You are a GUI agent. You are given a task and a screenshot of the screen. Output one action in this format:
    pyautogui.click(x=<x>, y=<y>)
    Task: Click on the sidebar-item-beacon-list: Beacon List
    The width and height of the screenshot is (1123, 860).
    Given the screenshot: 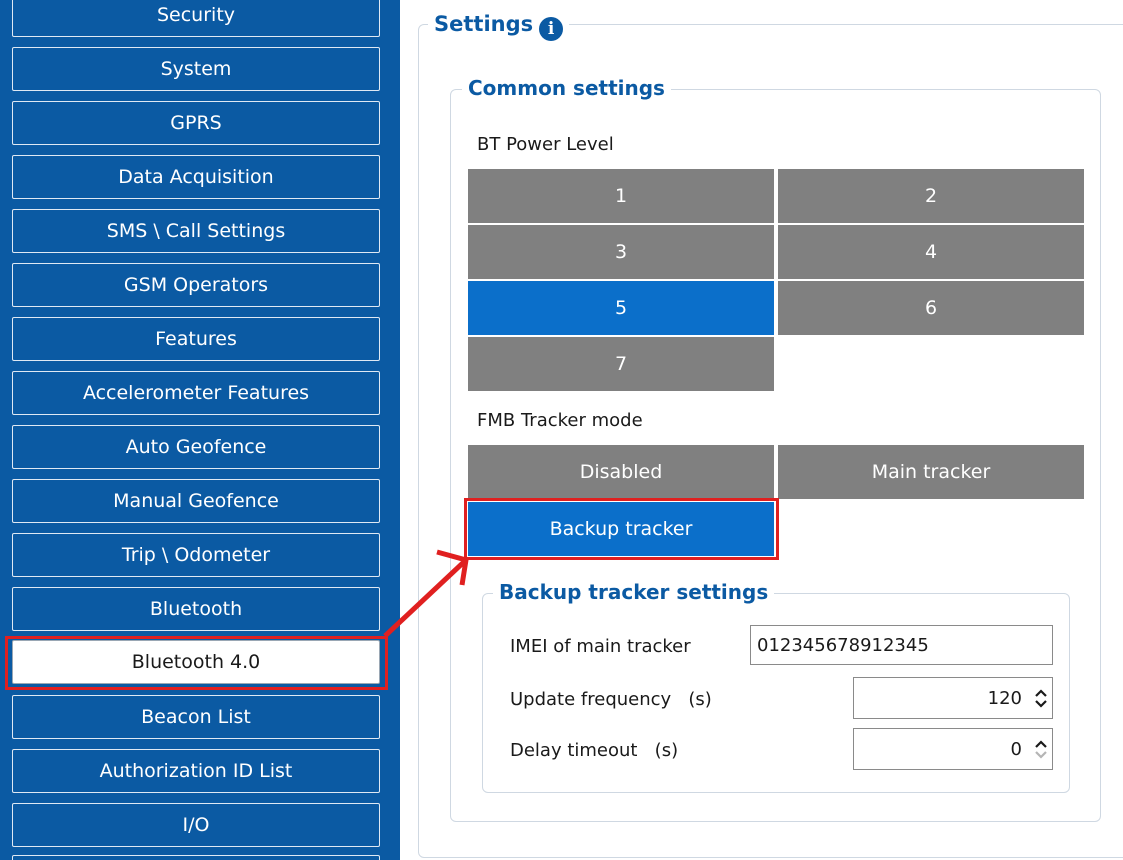 What is the action you would take?
    pyautogui.click(x=196, y=717)
    